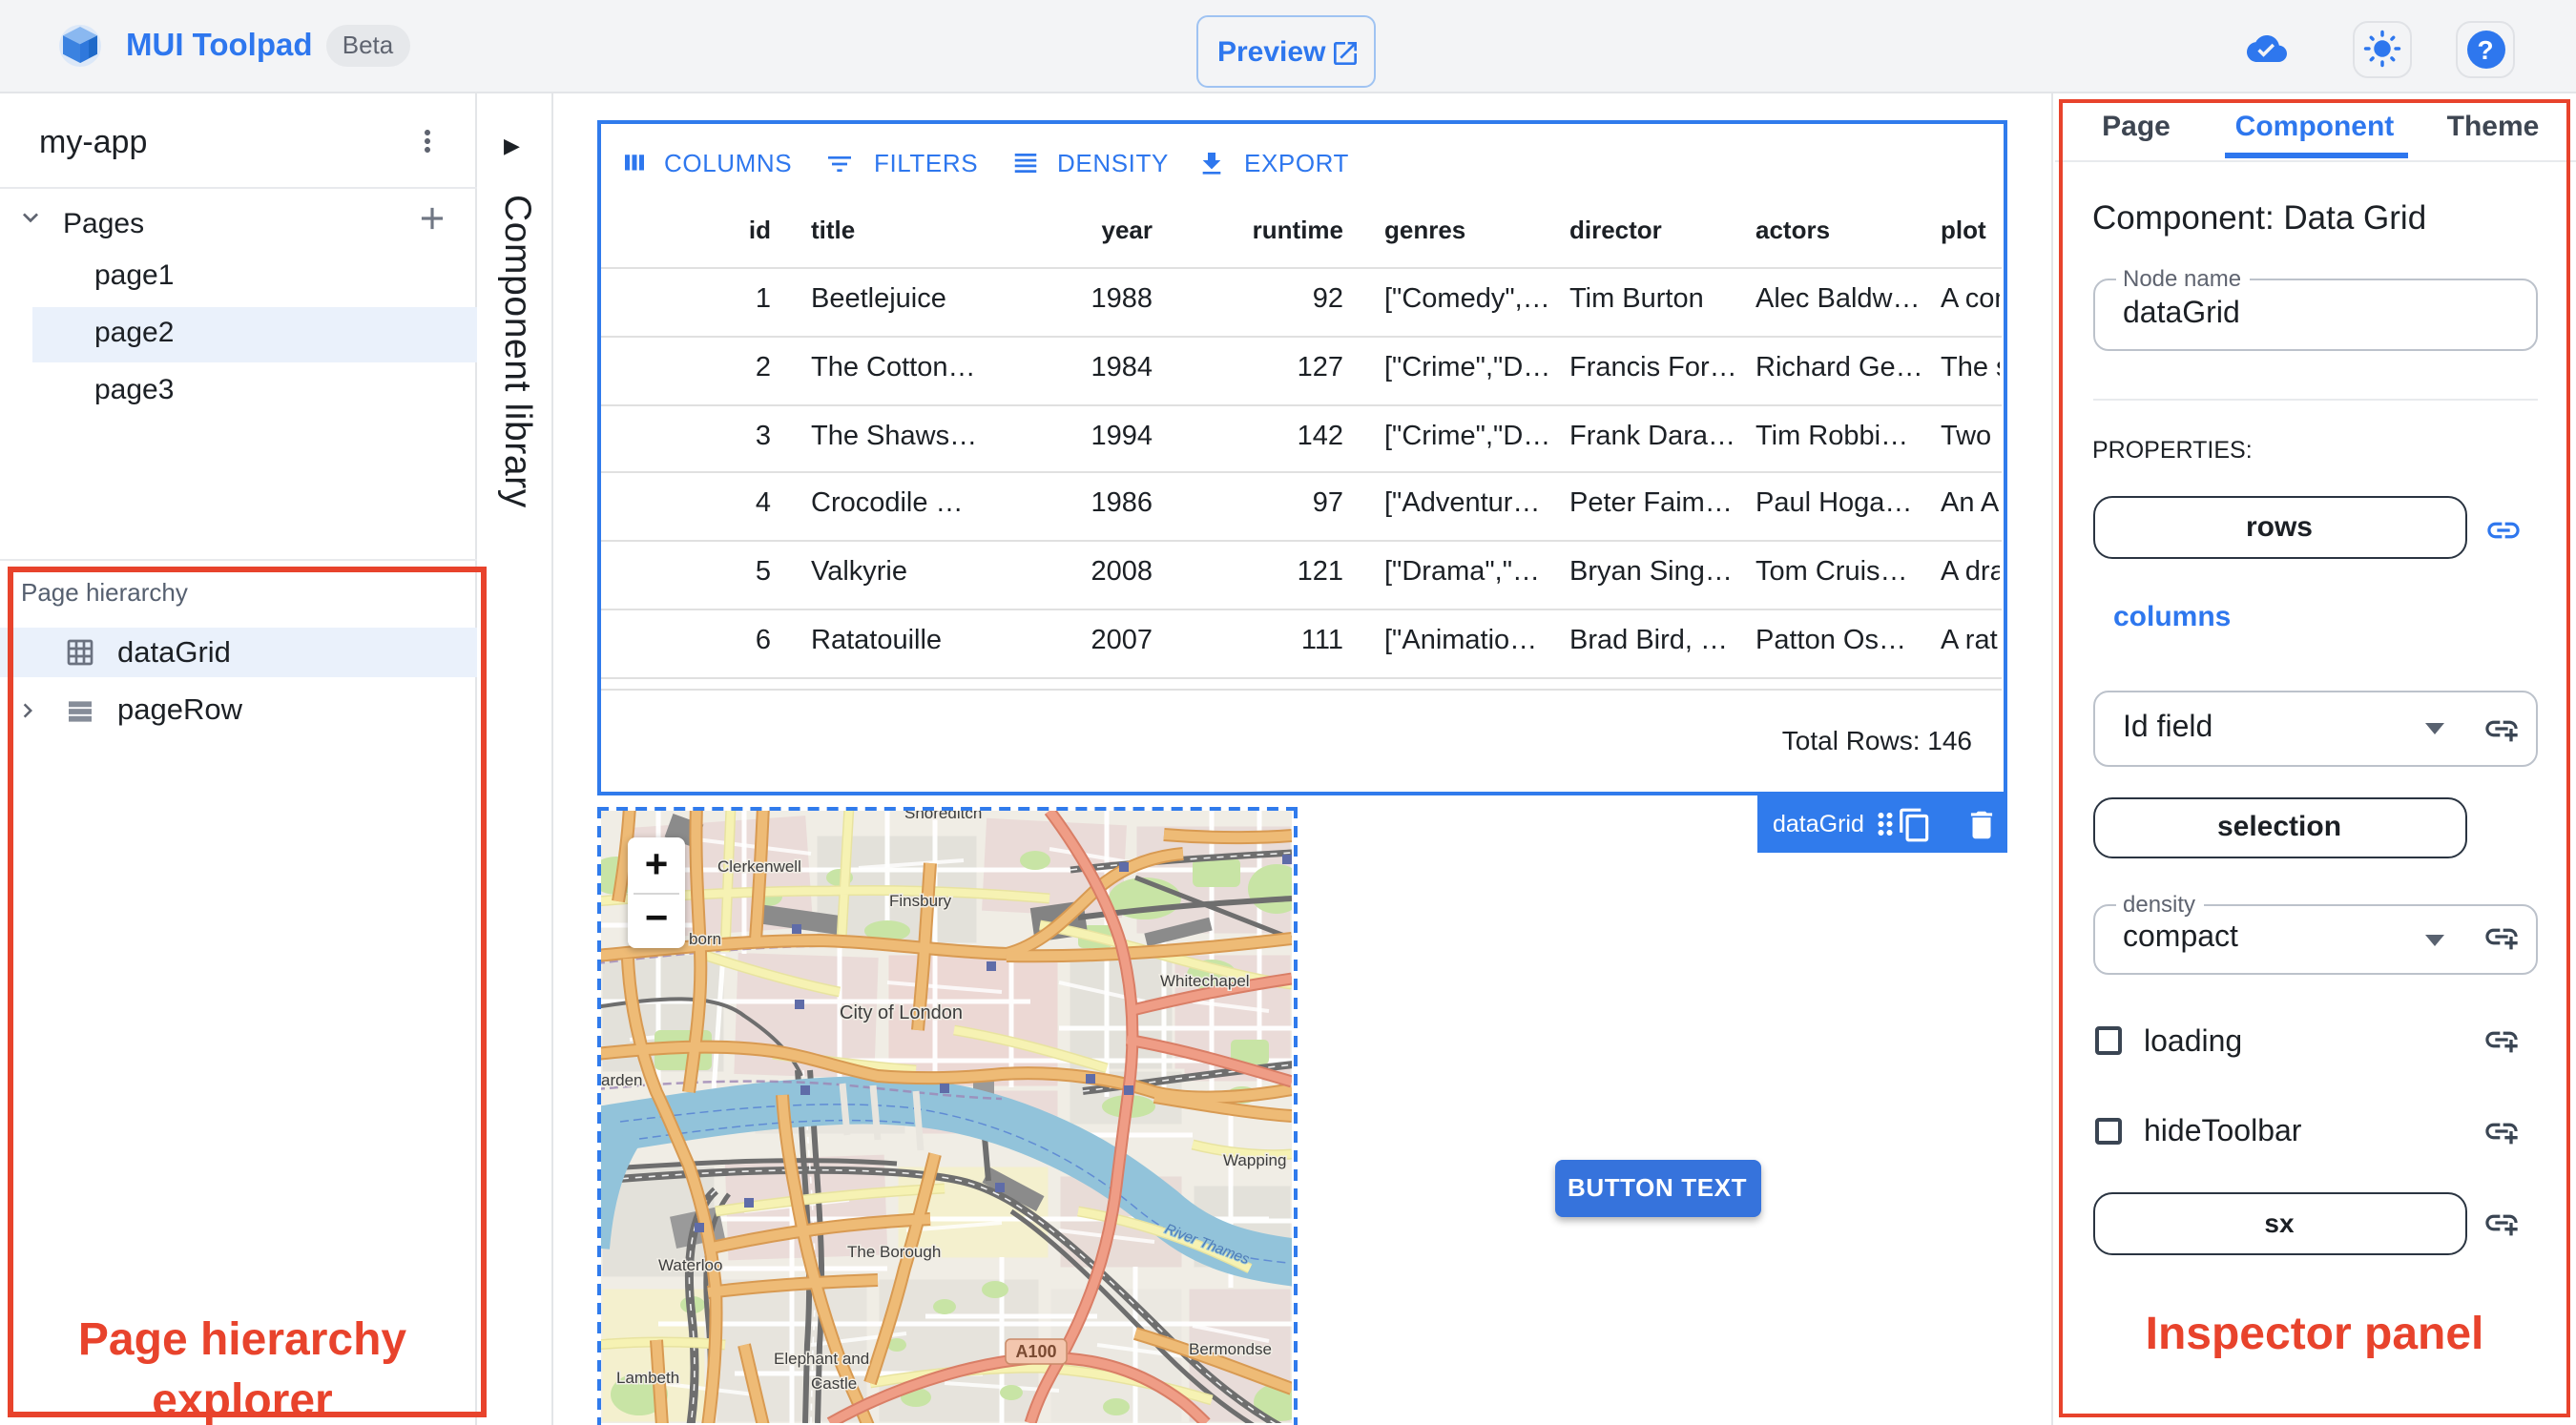 The image size is (2576, 1425). Describe the element at coordinates (1254, 1159) in the screenshot. I see `svg-text: Wapping` at that location.